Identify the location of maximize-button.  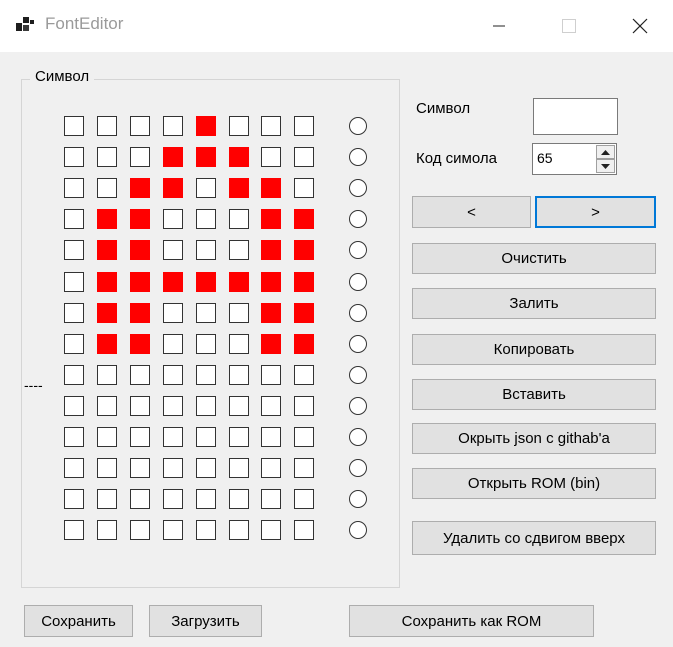
(569, 26).